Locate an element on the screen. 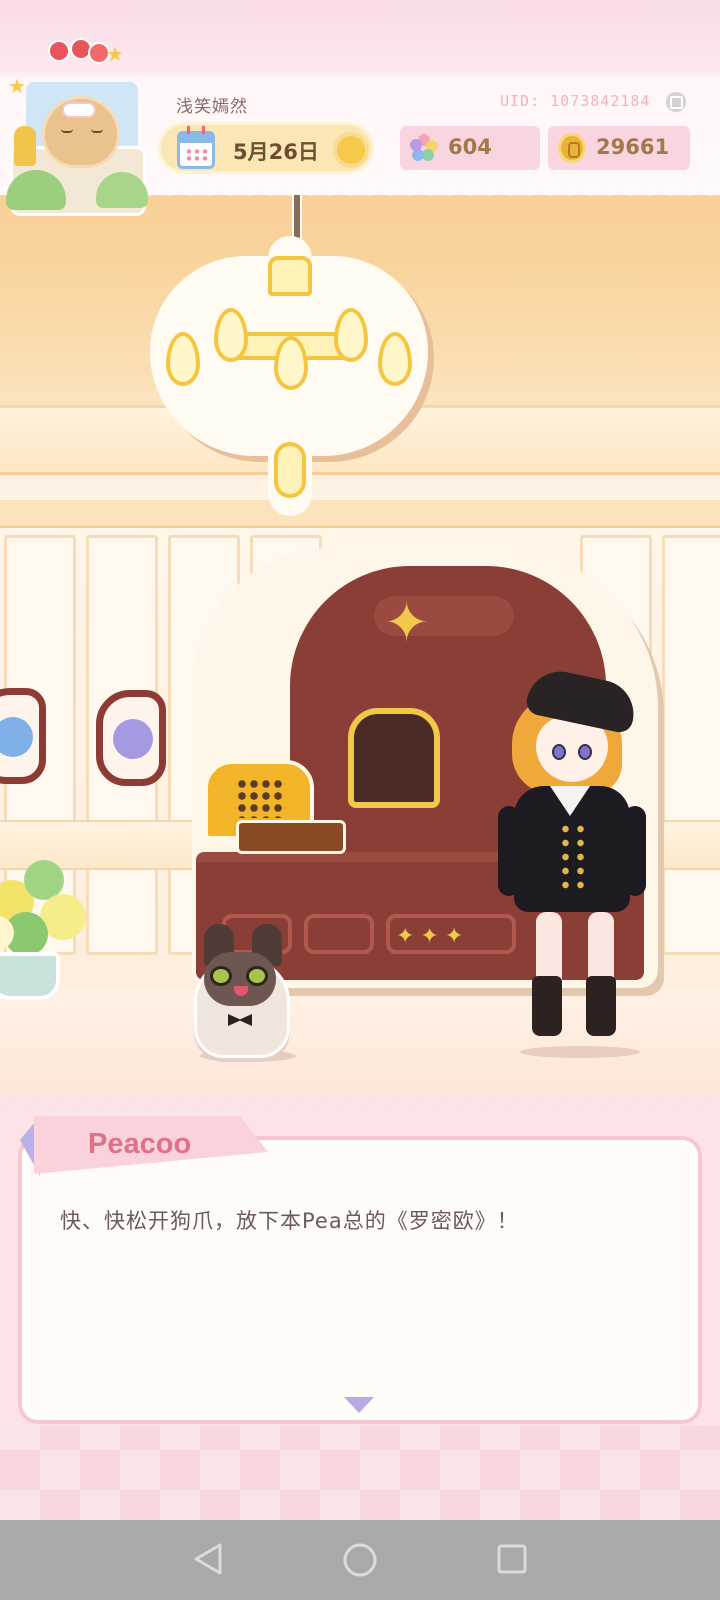 Image resolution: width=720 pixels, height=1600 pixels. dialog-text: 快、快松开狗爪，放下本Pea总的《罗密欧》！ is located at coordinates (289, 1221).